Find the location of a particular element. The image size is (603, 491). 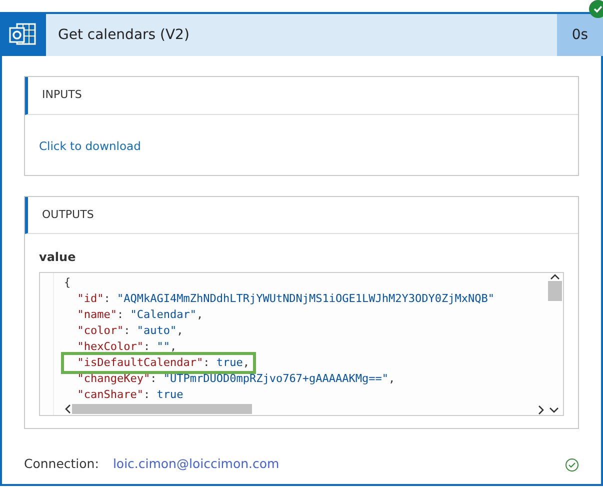

section-heading: OUTPUTS is located at coordinates (68, 214).